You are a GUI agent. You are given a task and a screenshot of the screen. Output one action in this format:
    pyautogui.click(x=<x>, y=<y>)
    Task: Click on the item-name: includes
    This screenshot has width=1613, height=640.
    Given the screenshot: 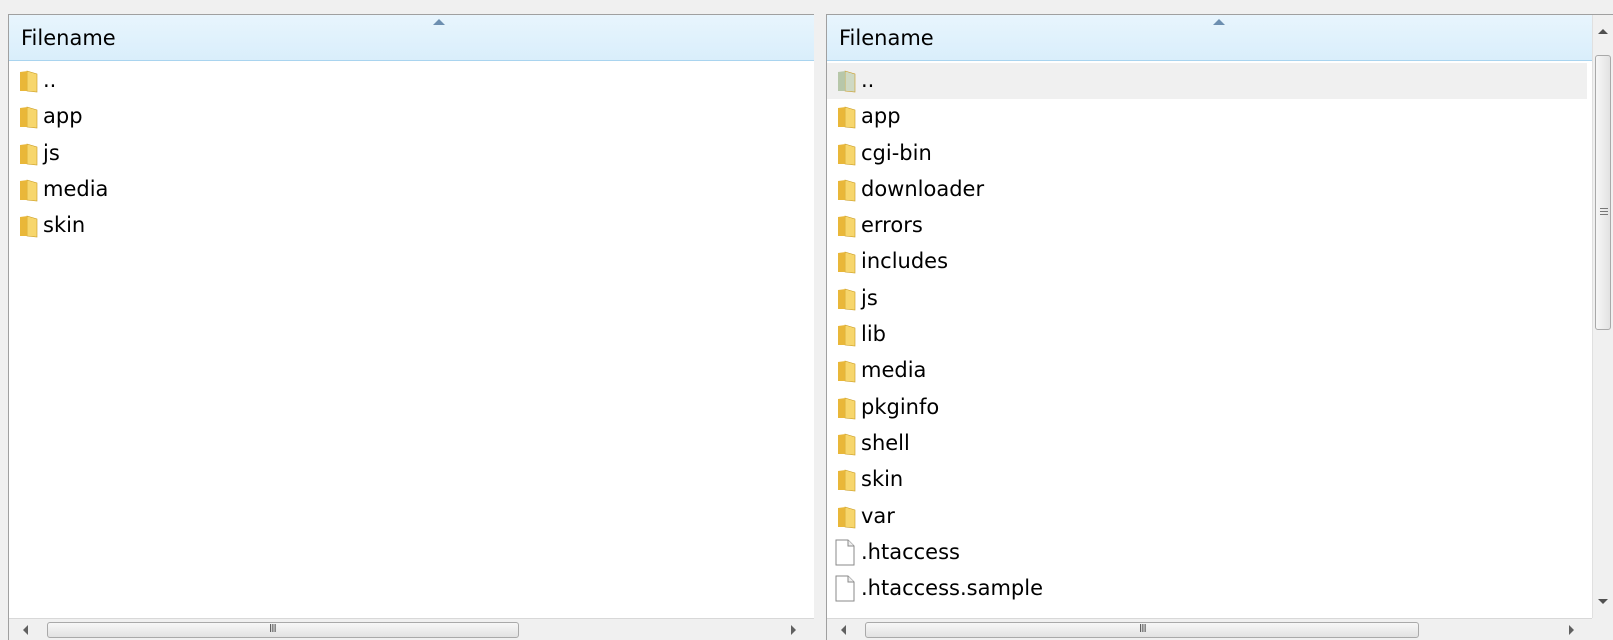 What is the action you would take?
    pyautogui.click(x=905, y=261)
    